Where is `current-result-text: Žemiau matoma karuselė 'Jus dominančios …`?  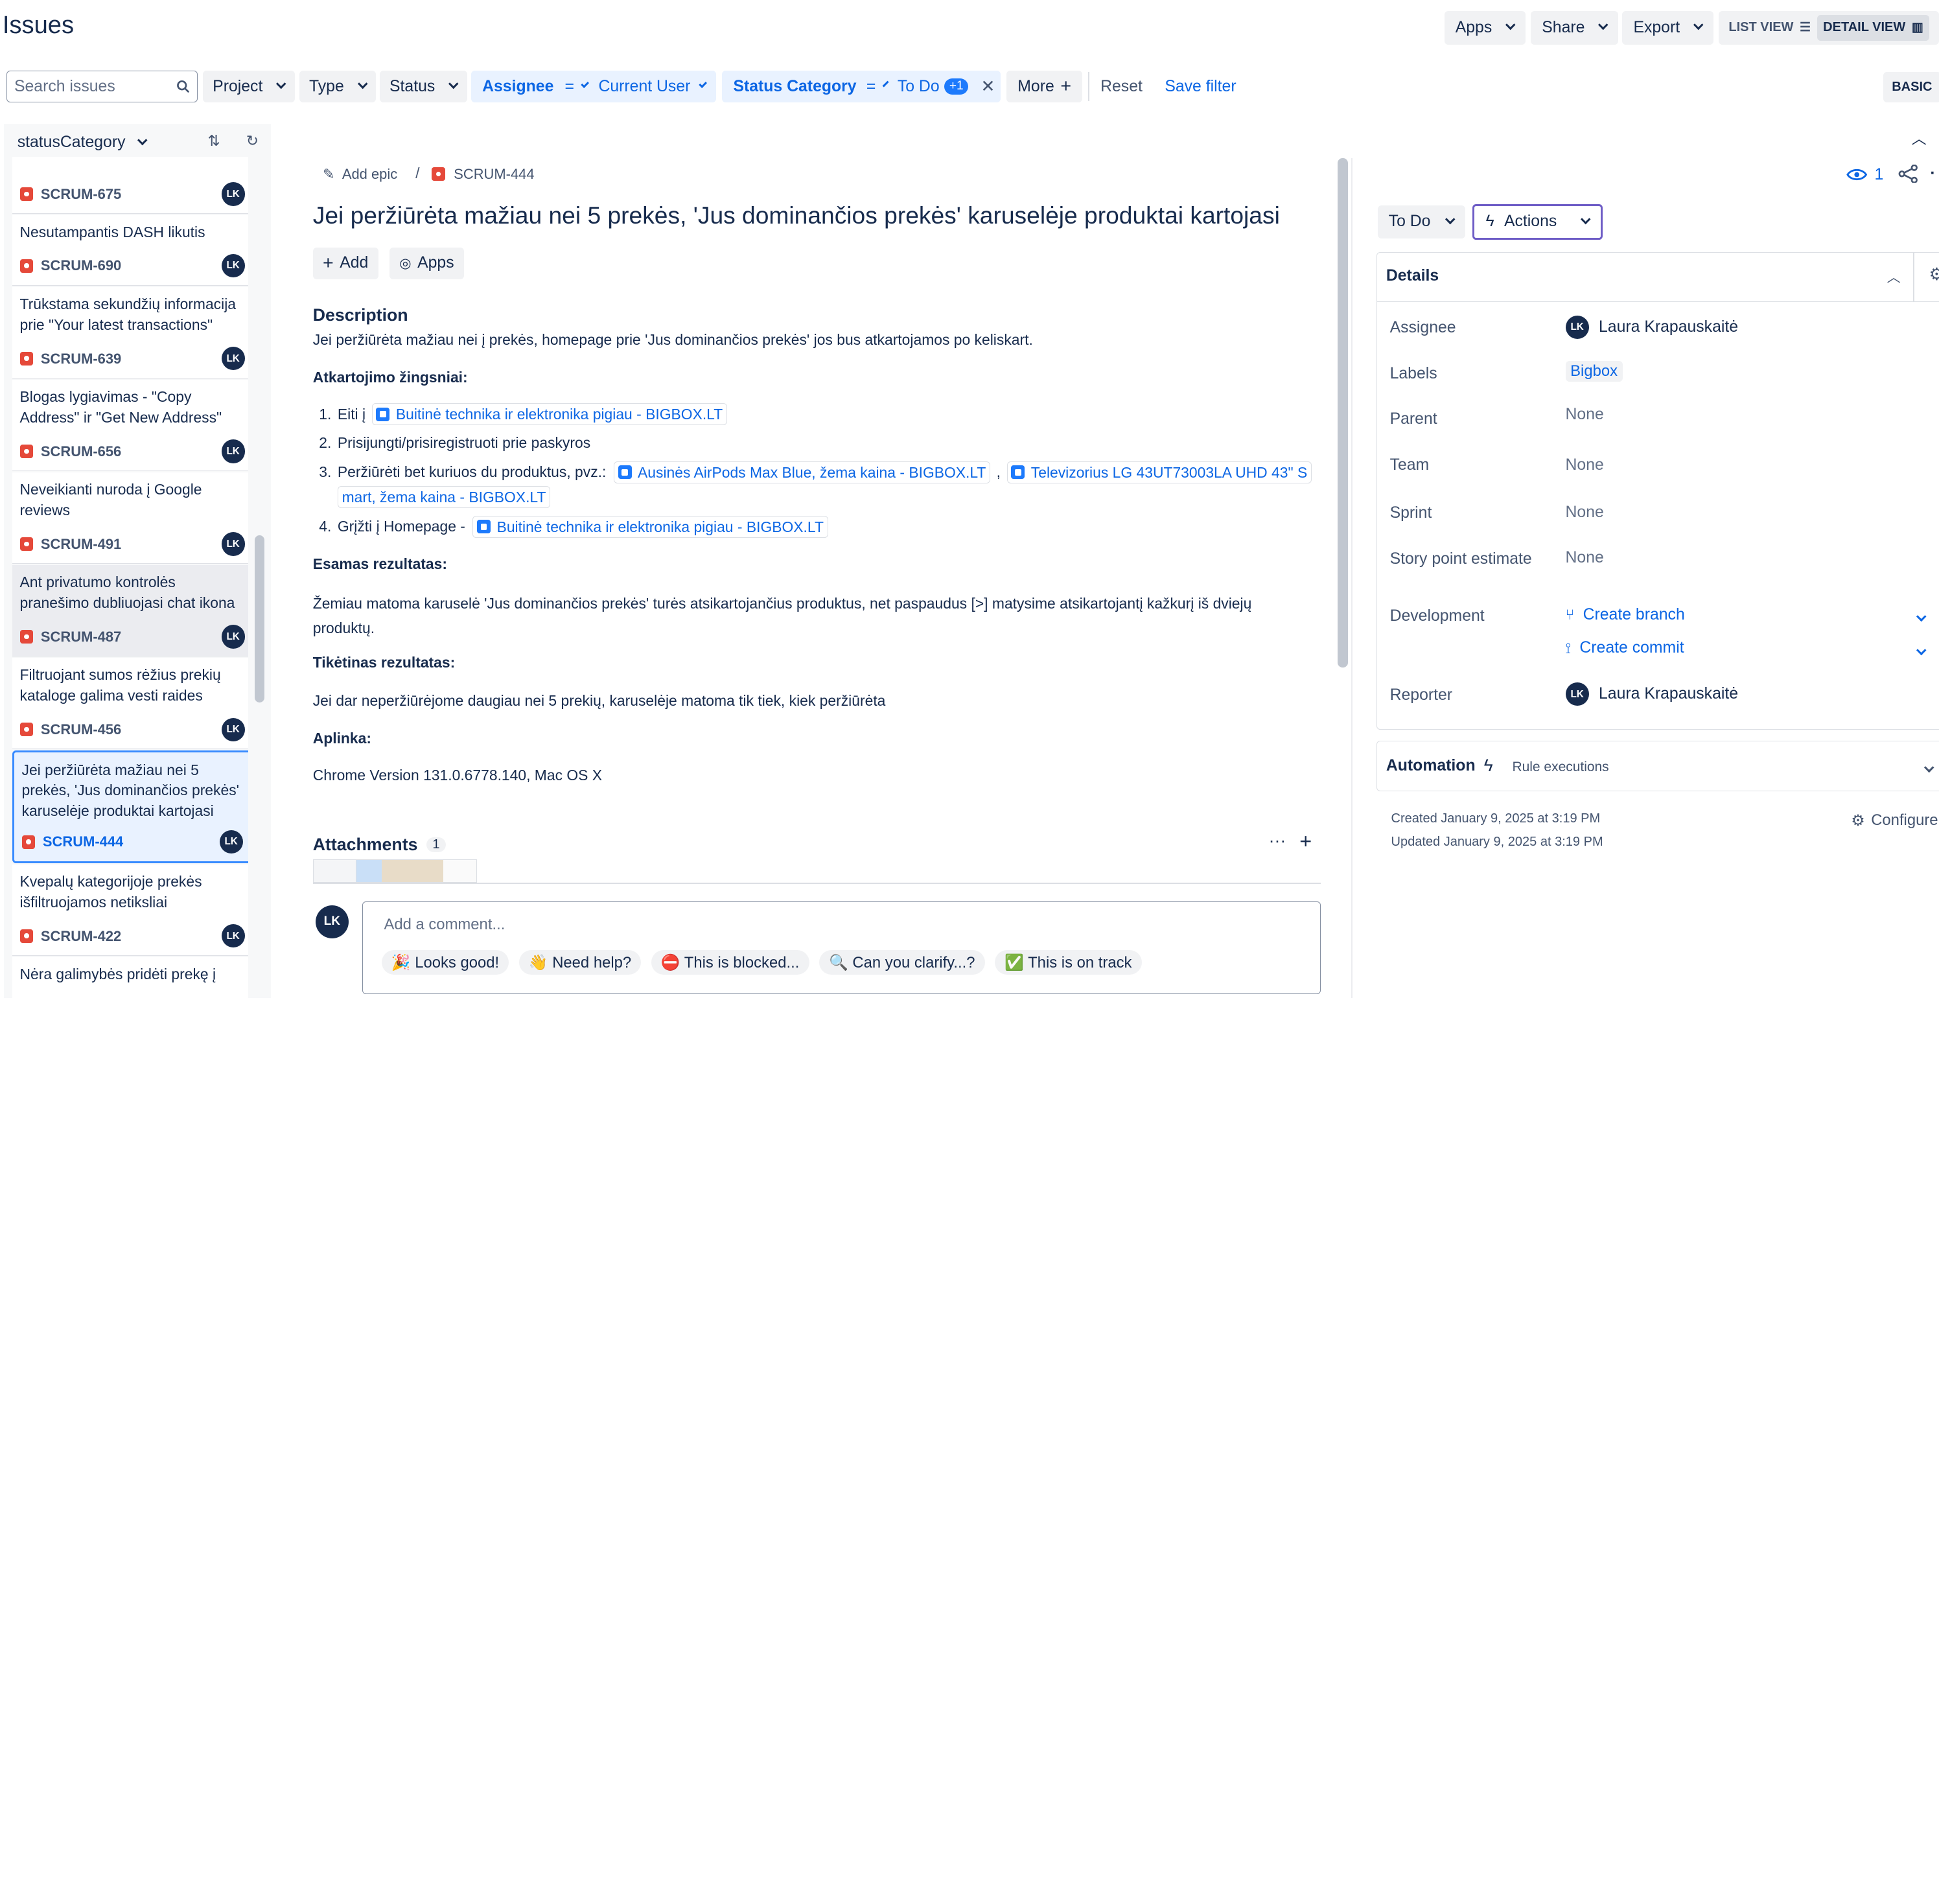 current-result-text: Žemiau matoma karuselė 'Jus dominančios … is located at coordinates (782, 616).